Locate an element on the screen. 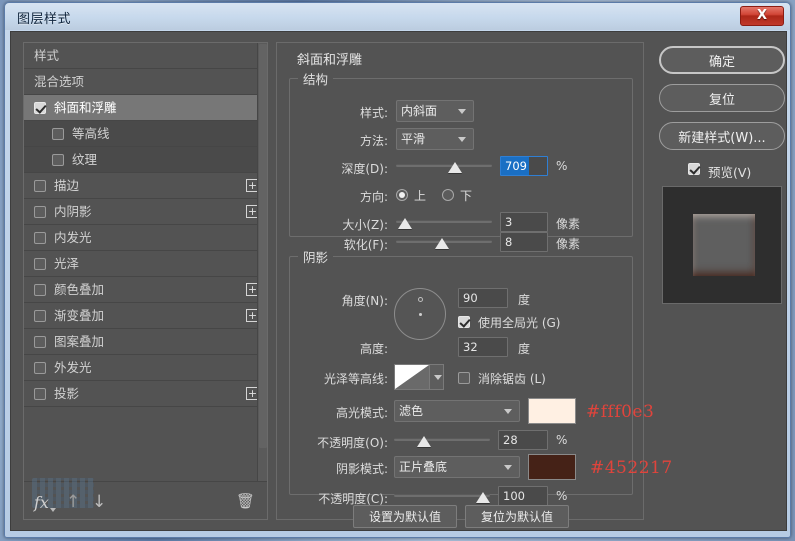 This screenshot has height=541, width=795. angle-dial is located at coordinates (420, 314).